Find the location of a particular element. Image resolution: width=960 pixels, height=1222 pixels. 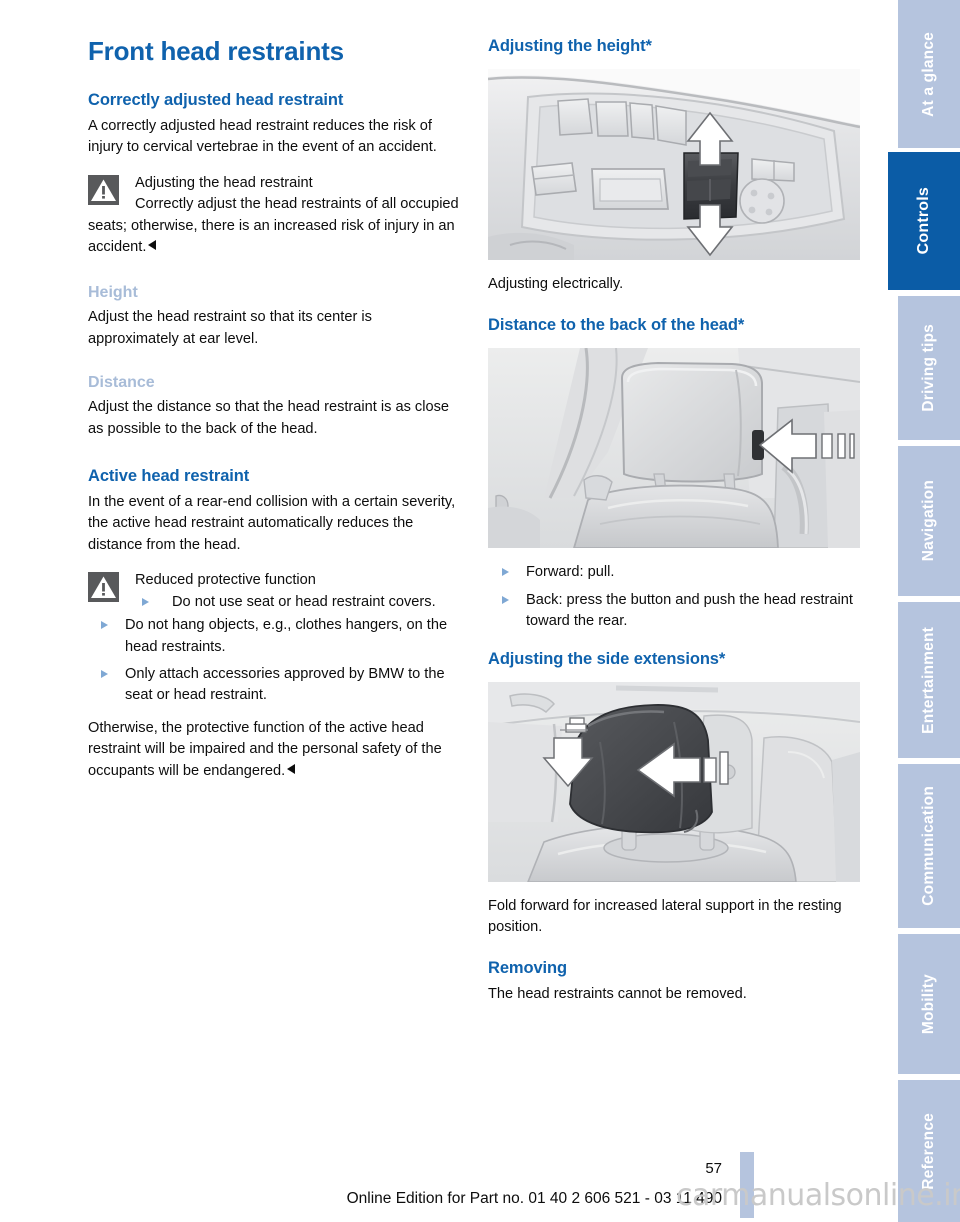

sidebar-item-mobility: Mobility is located at coordinates (929, 1004).